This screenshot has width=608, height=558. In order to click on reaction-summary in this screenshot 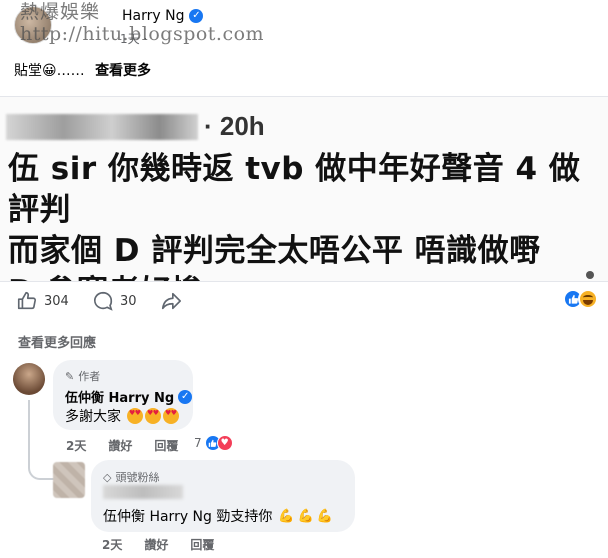, I will do `click(580, 299)`.